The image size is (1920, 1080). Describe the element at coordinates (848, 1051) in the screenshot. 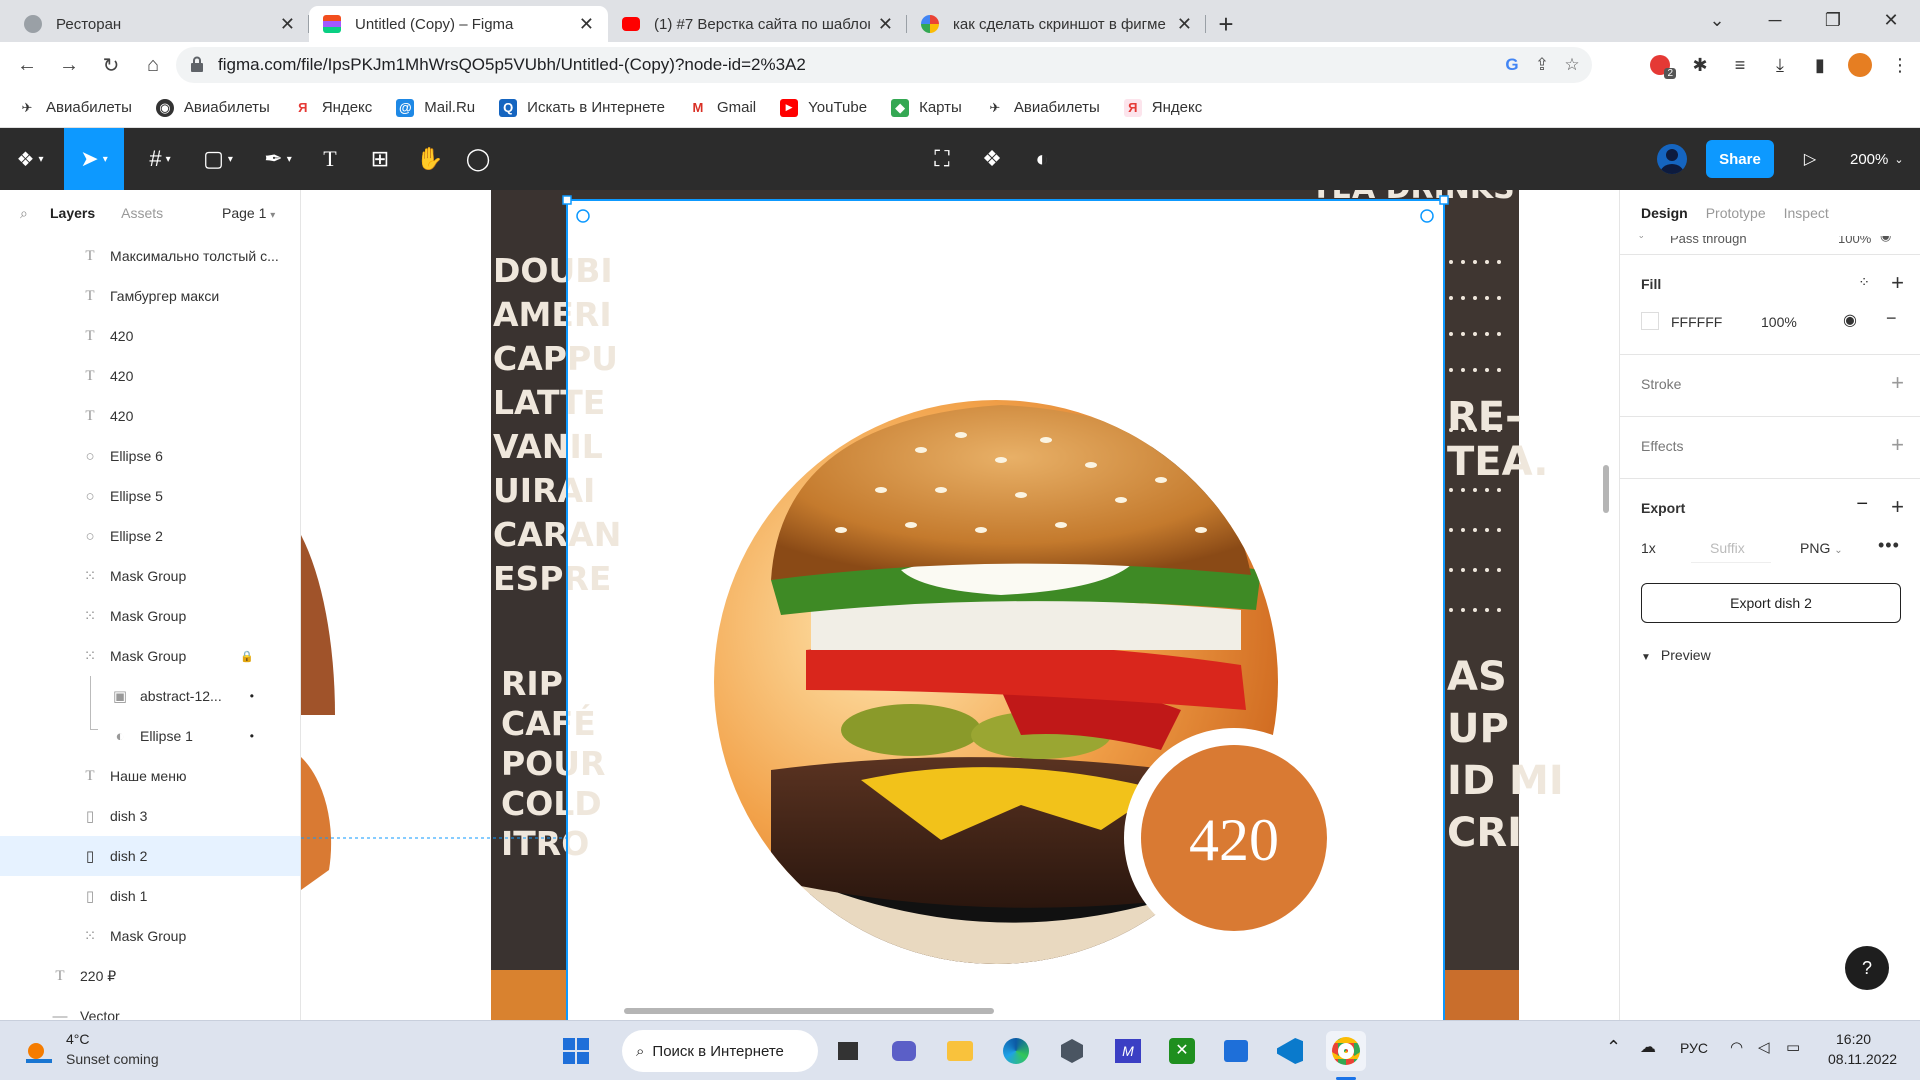

I see `task-view-icon` at that location.